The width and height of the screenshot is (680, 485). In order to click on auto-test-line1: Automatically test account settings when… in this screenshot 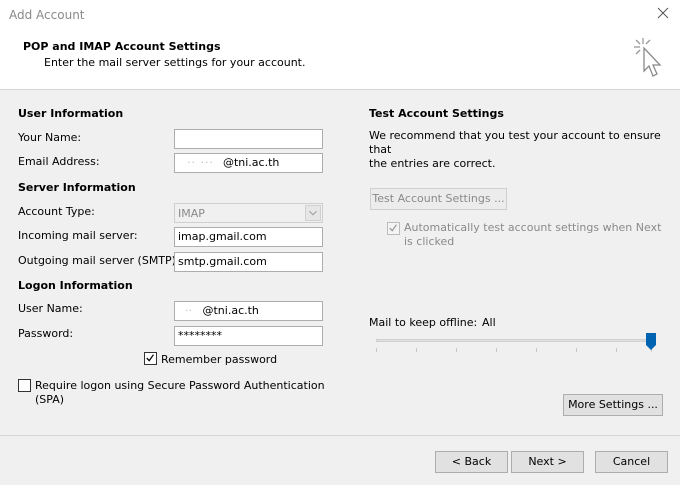, I will do `click(533, 227)`.